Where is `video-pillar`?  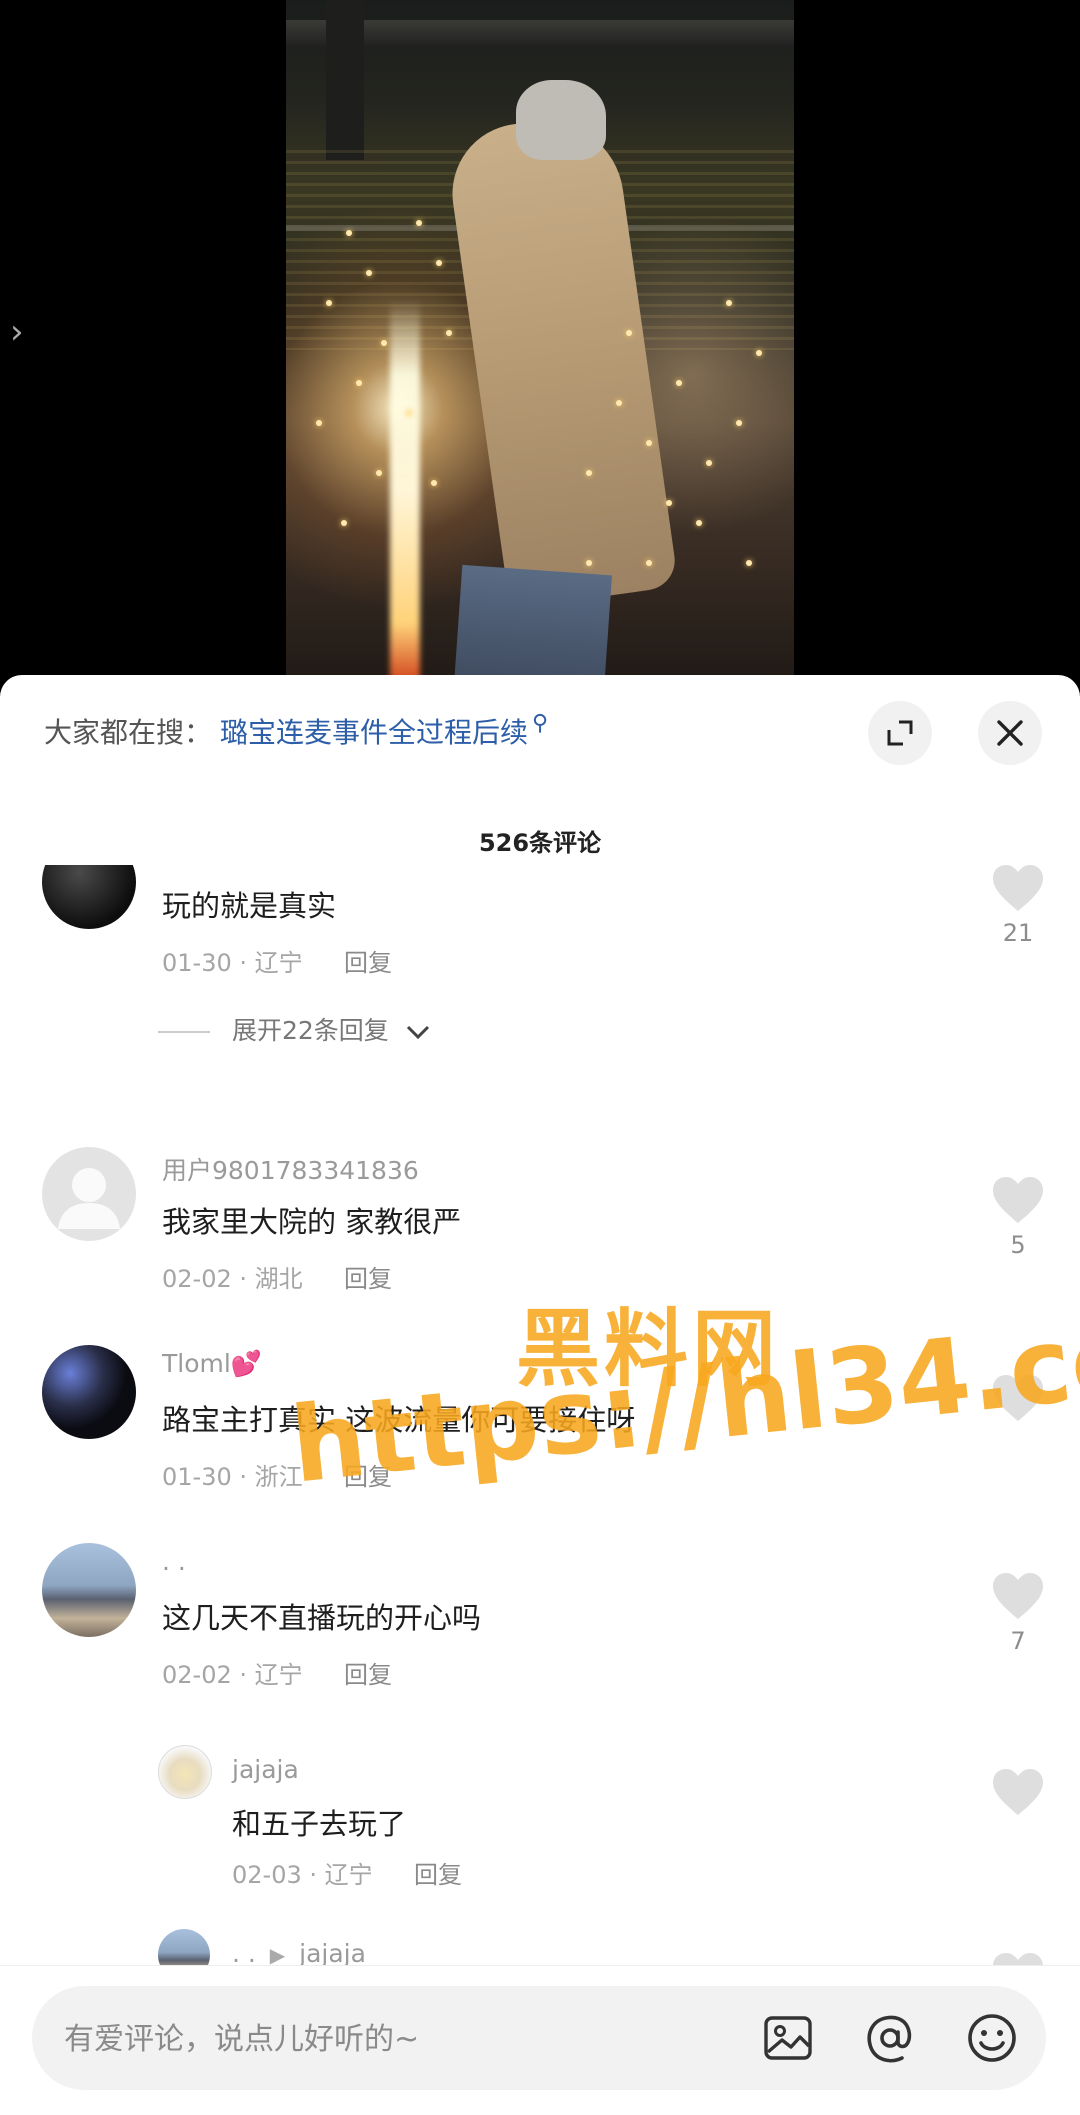
video-pillar is located at coordinates (345, 80).